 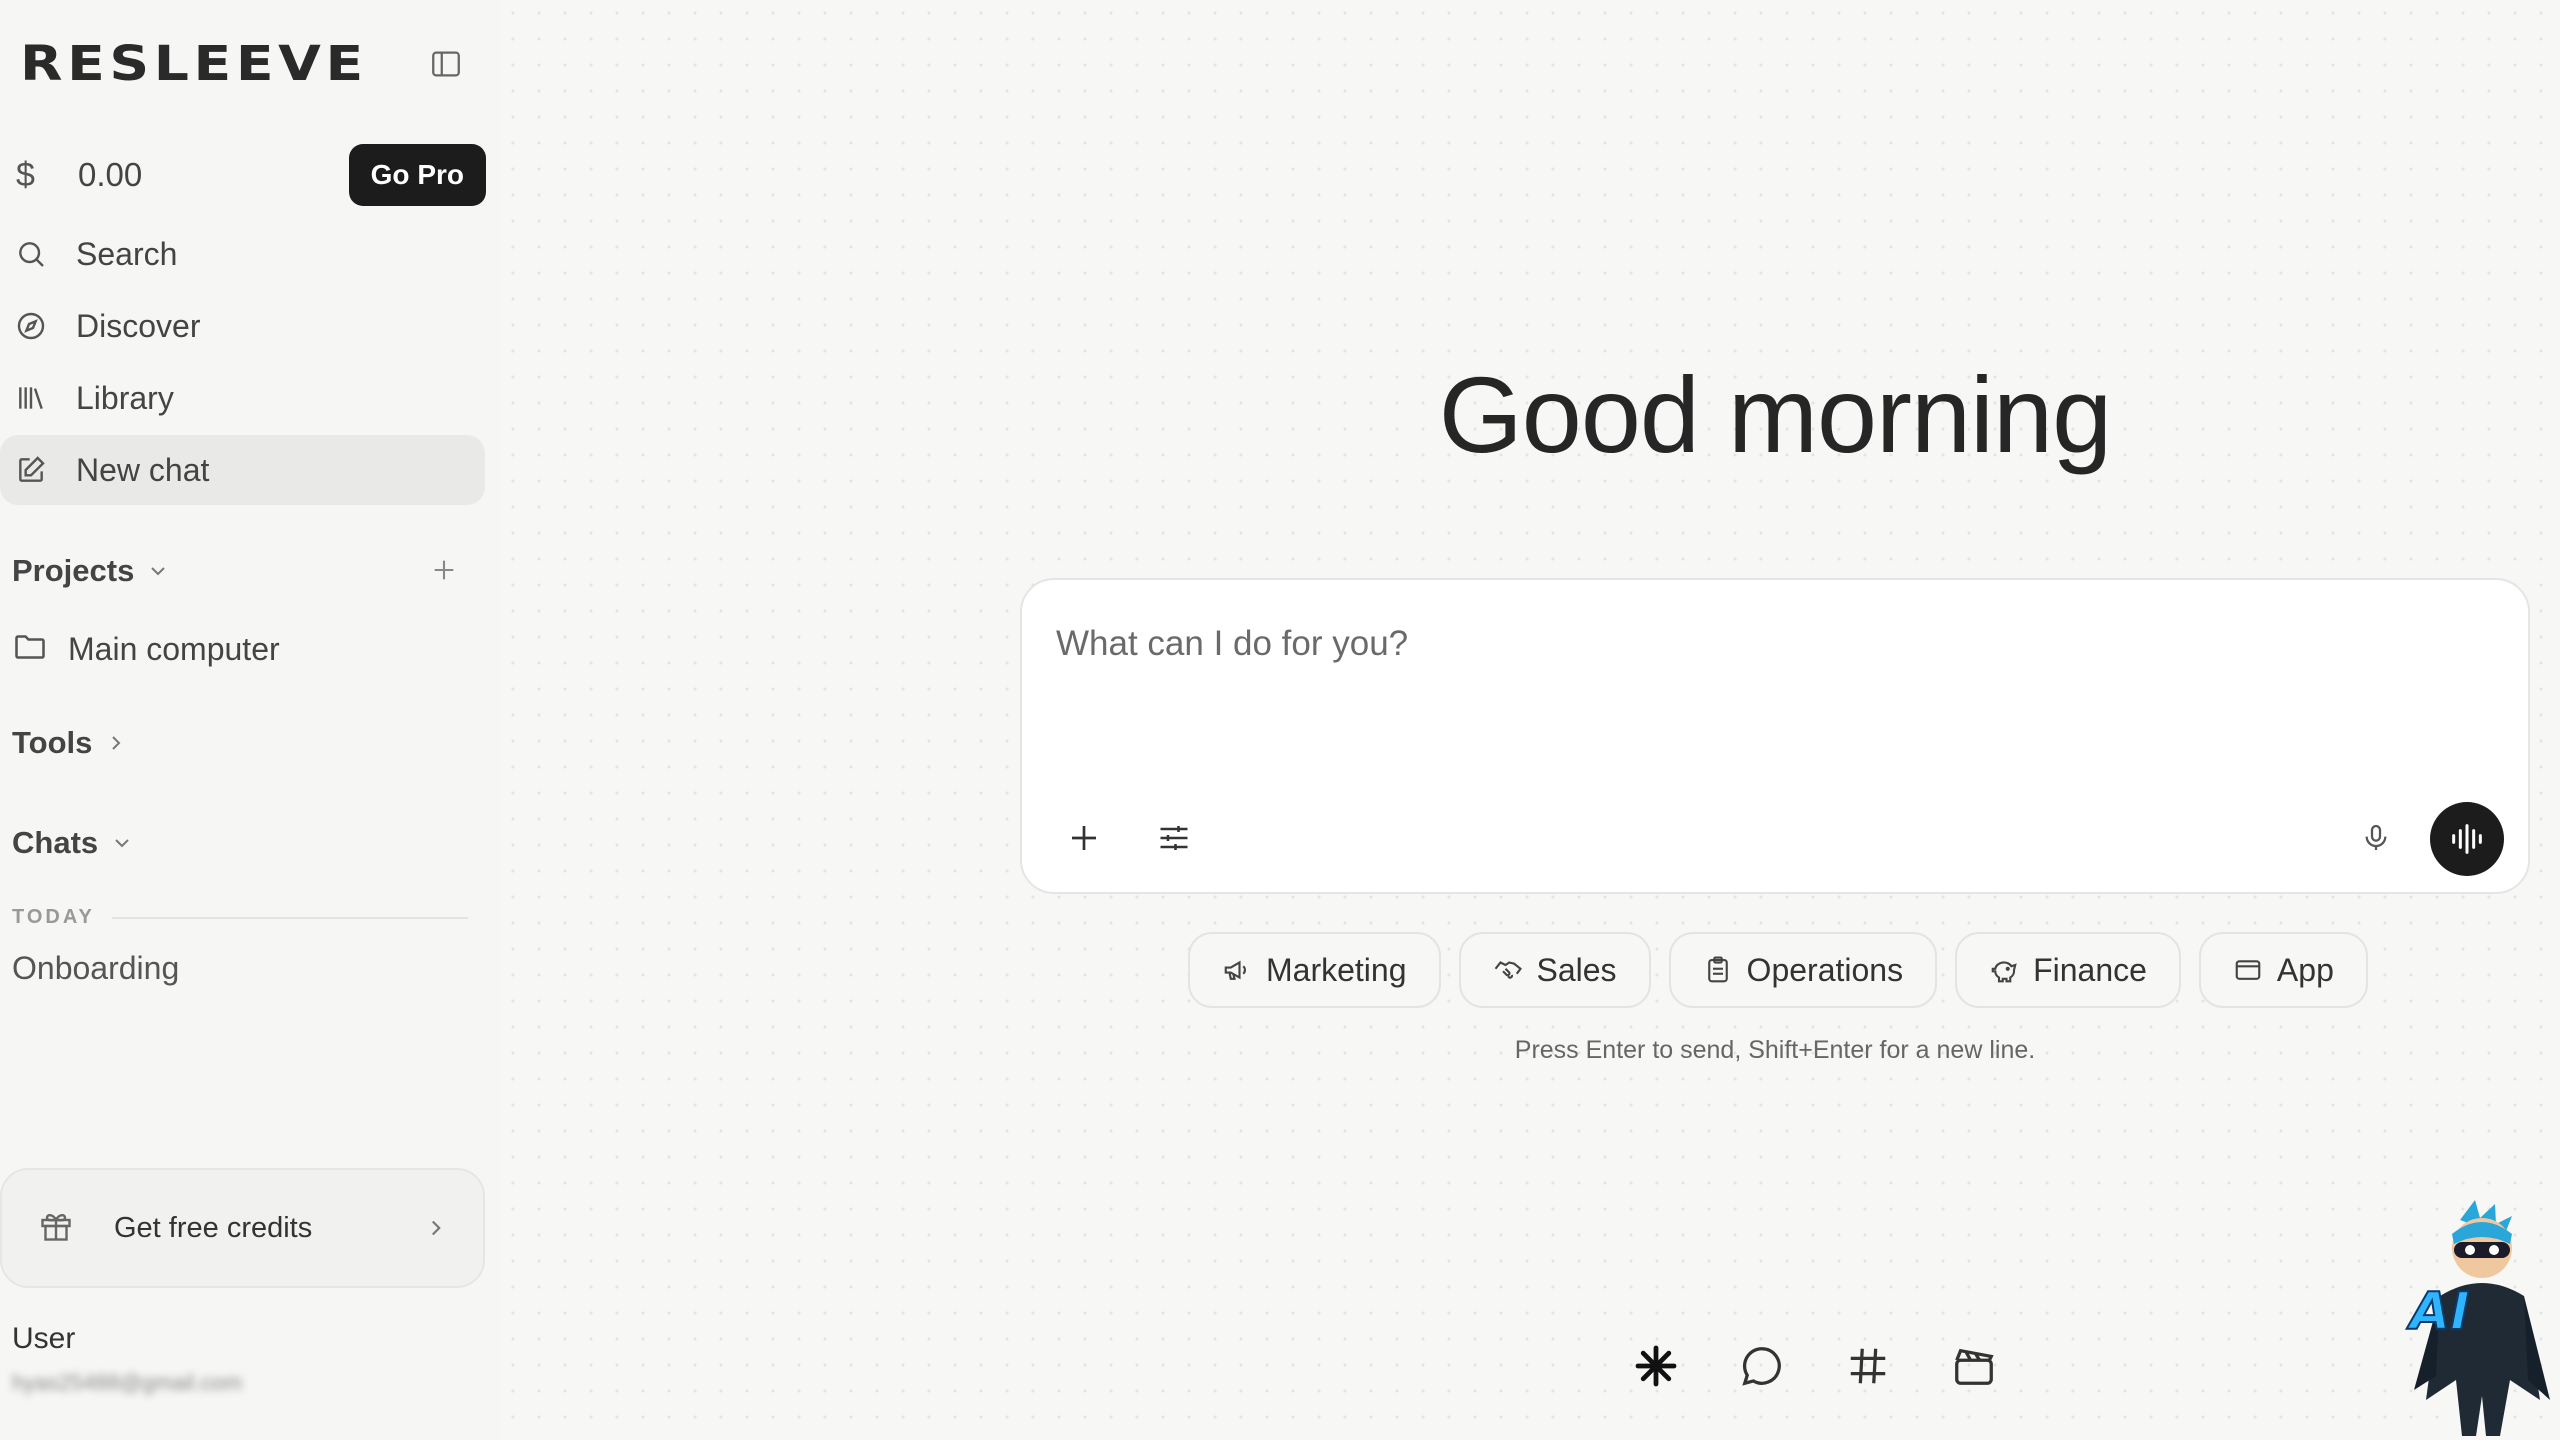 What do you see at coordinates (174, 648) in the screenshot?
I see `project-label: Main computer` at bounding box center [174, 648].